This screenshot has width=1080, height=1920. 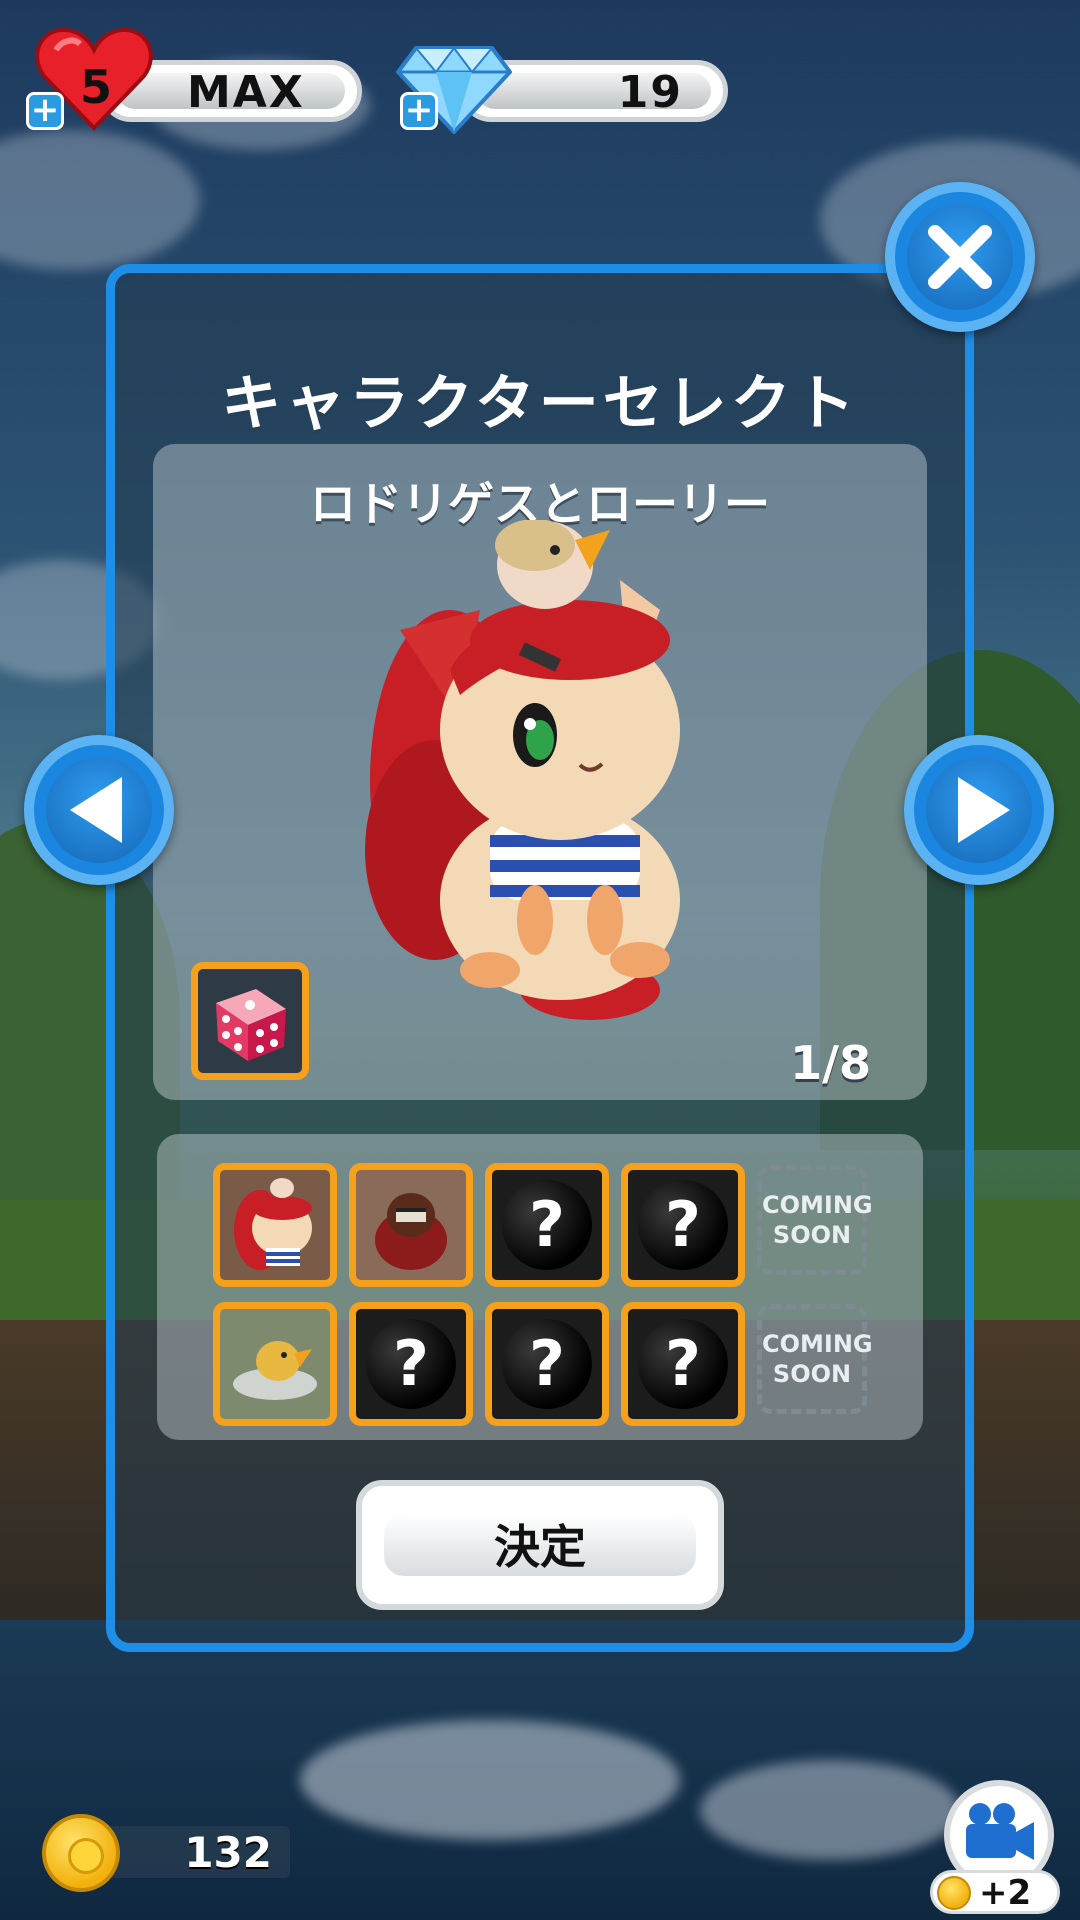 I want to click on coin-bar: 132, so click(x=190, y=1852).